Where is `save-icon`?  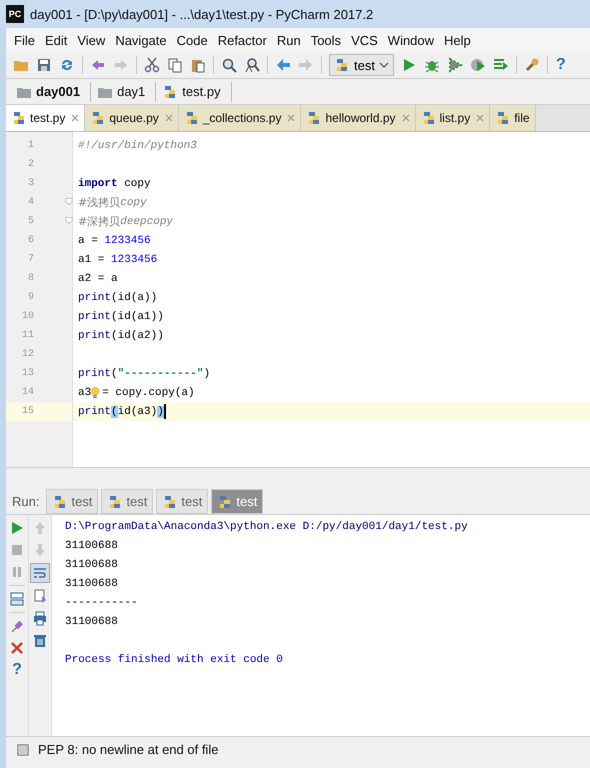
save-icon is located at coordinates (44, 65).